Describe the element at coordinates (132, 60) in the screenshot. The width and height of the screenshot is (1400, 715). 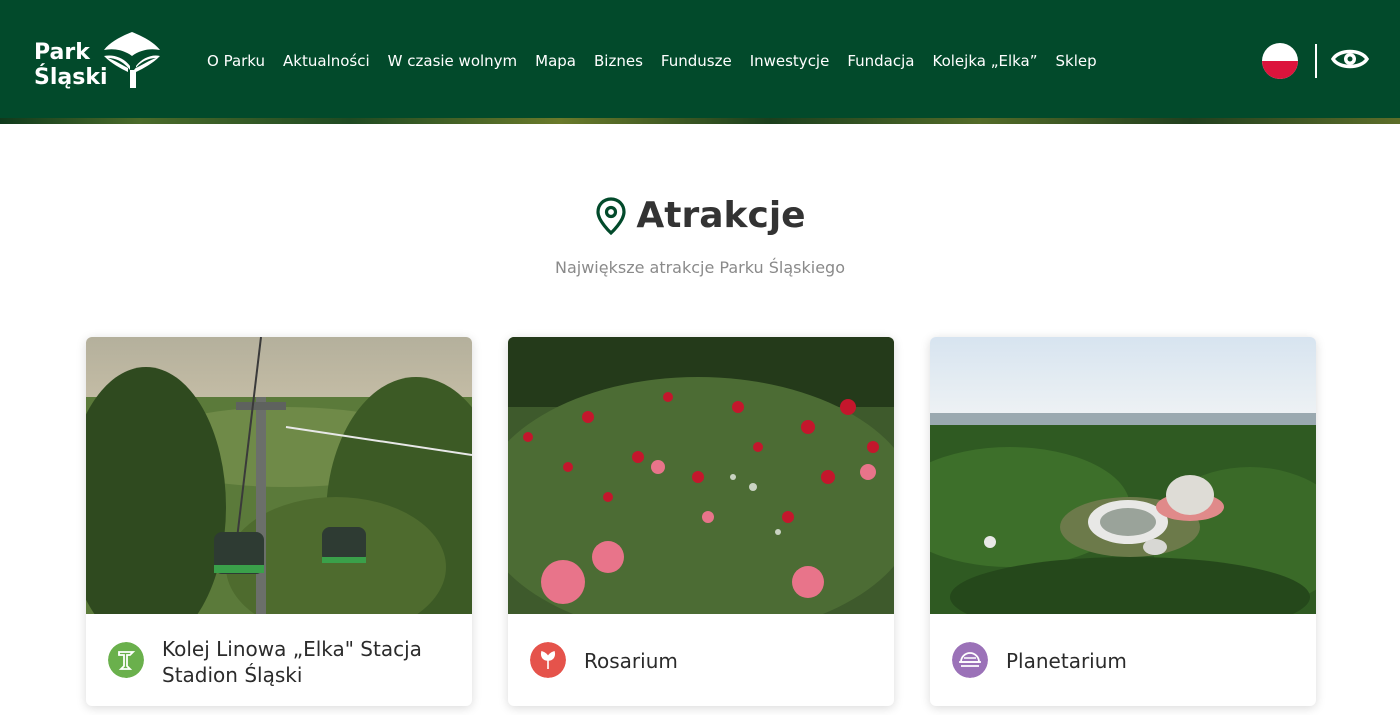
I see `tree-logo-icon` at that location.